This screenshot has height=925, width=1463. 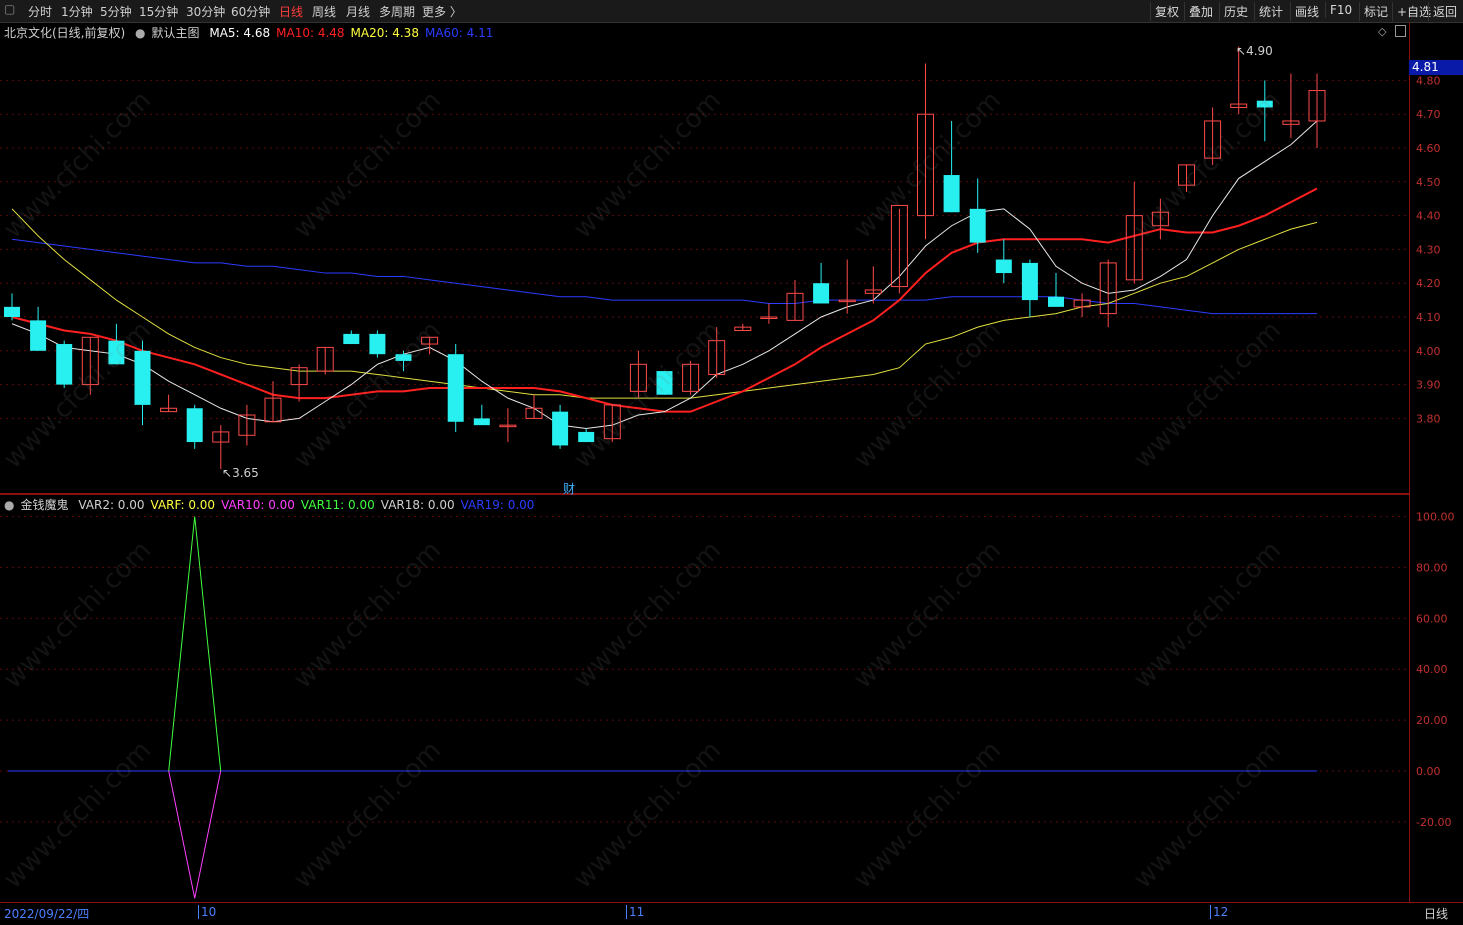 I want to click on month-label: 11, so click(x=635, y=912).